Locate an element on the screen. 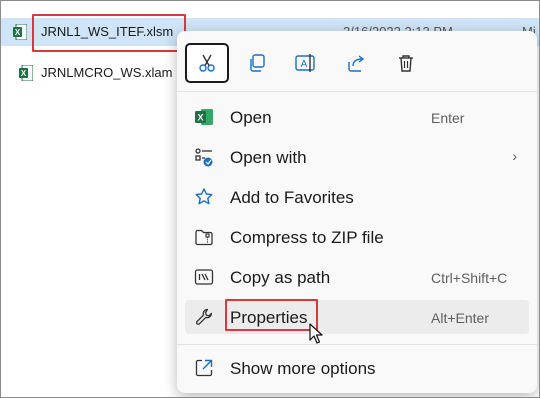  cut-button is located at coordinates (207, 63).